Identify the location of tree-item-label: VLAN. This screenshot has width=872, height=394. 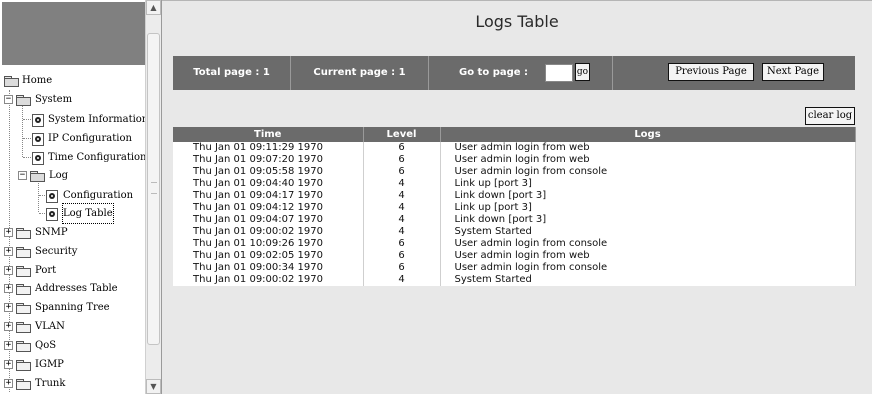
(50, 326).